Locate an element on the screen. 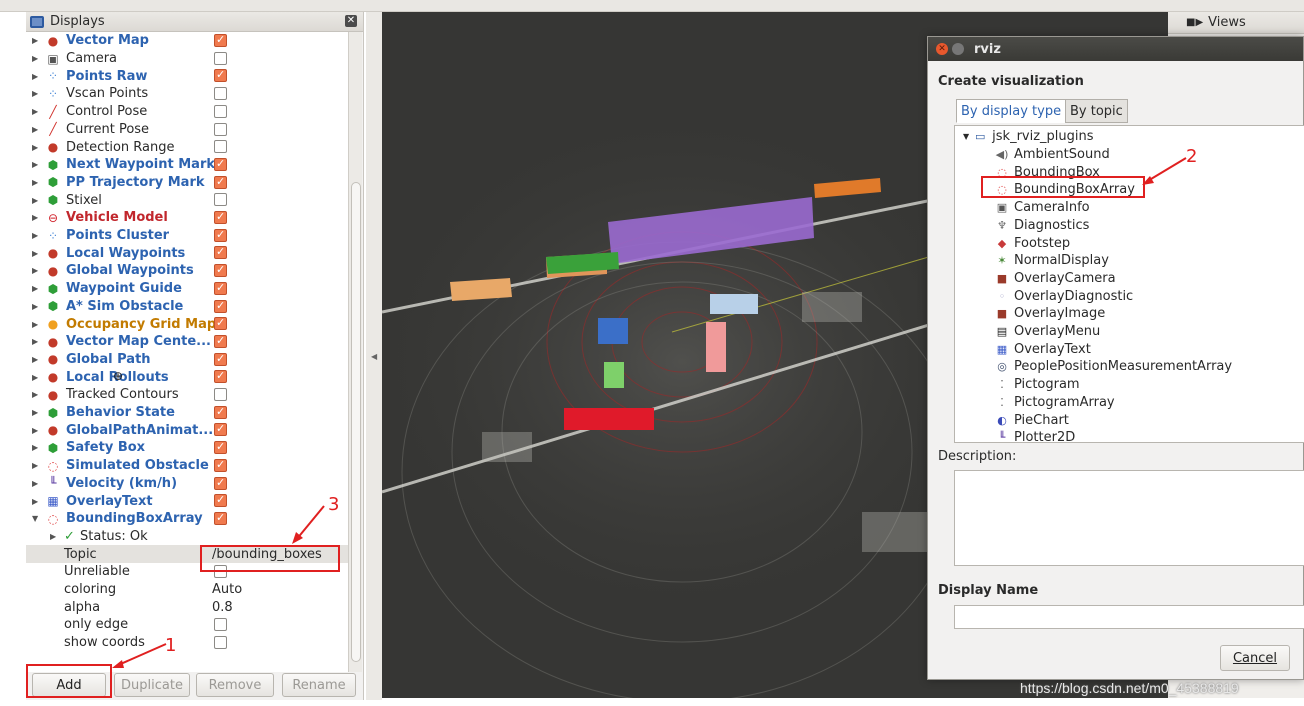 Image resolution: width=1304 pixels, height=706 pixels. display-row: ▶ ⁘ Vscan Points is located at coordinates (187, 94).